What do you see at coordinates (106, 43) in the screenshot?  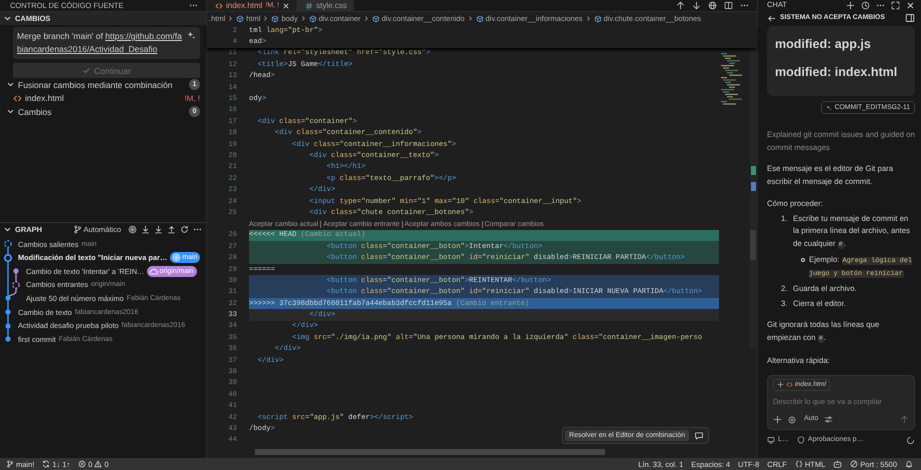 I see `commit-message-field: Merge branch 'main' of https://github.com/fabiancardenas2016/Actividad_Desafio` at bounding box center [106, 43].